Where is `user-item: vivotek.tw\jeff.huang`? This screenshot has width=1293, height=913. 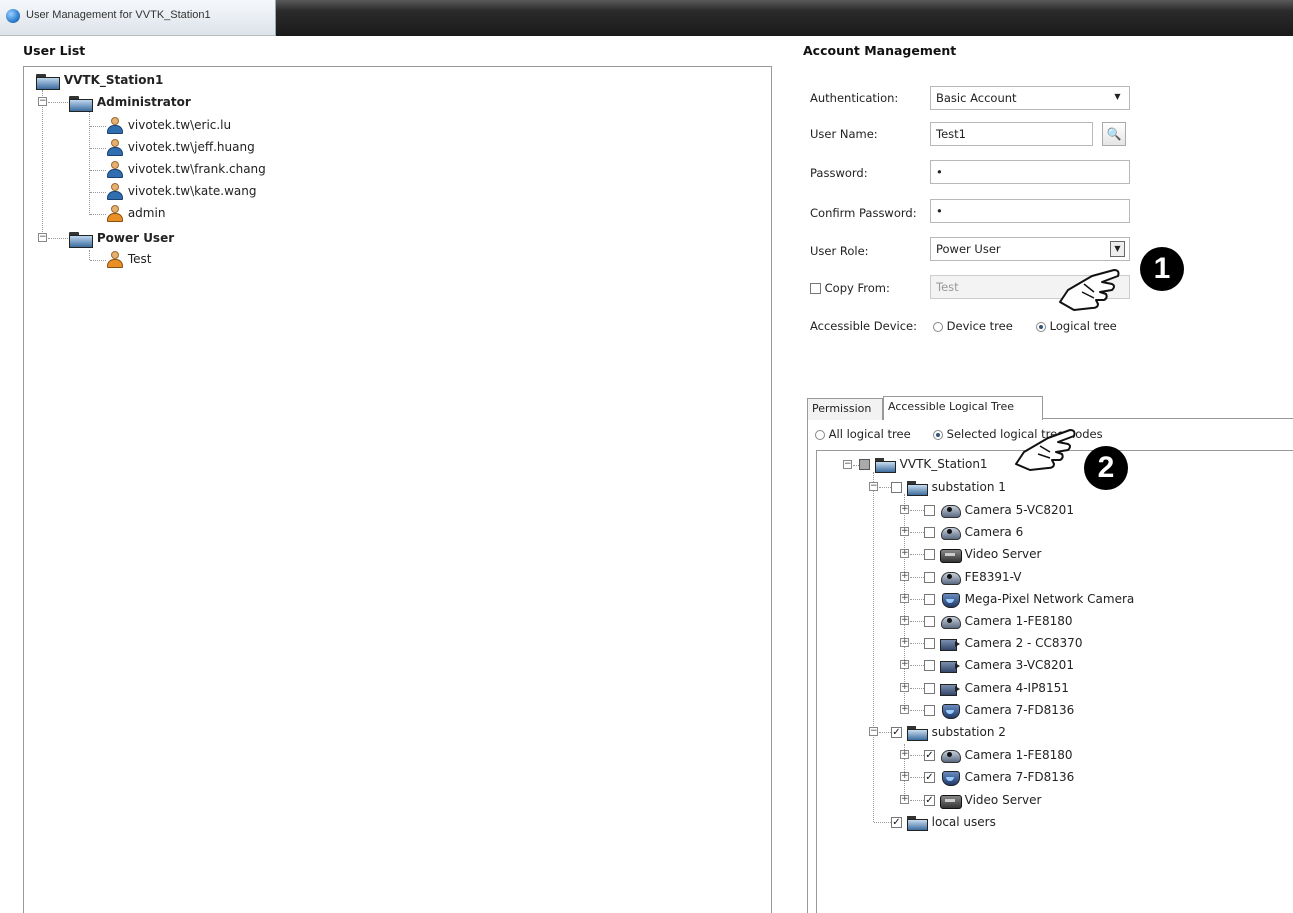 user-item: vivotek.tw\jeff.huang is located at coordinates (180, 147).